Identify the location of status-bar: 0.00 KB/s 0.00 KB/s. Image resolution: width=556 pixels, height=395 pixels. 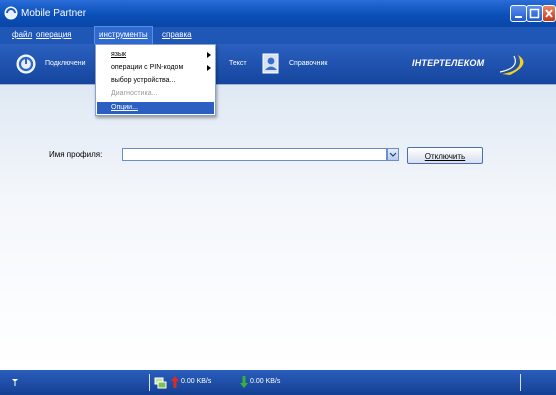
(278, 382).